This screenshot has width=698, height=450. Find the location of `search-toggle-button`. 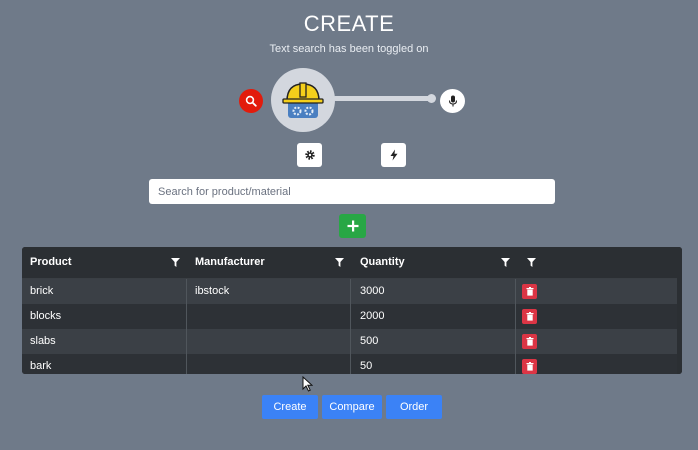

search-toggle-button is located at coordinates (251, 101).